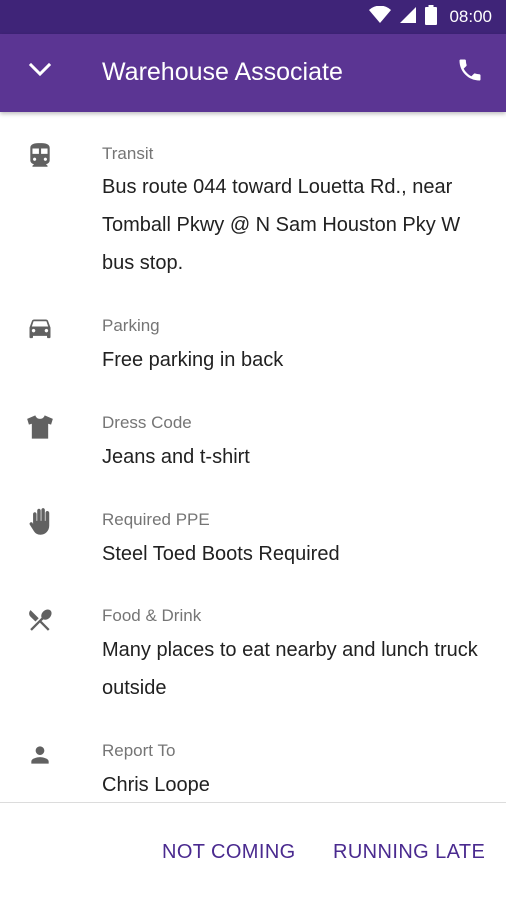 This screenshot has height=900, width=506. Describe the element at coordinates (152, 615) in the screenshot. I see `detail-label: Food & Drink` at that location.